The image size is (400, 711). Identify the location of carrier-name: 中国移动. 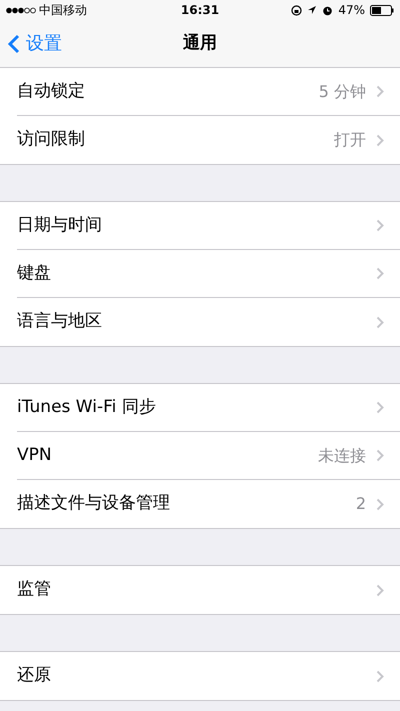
(63, 10).